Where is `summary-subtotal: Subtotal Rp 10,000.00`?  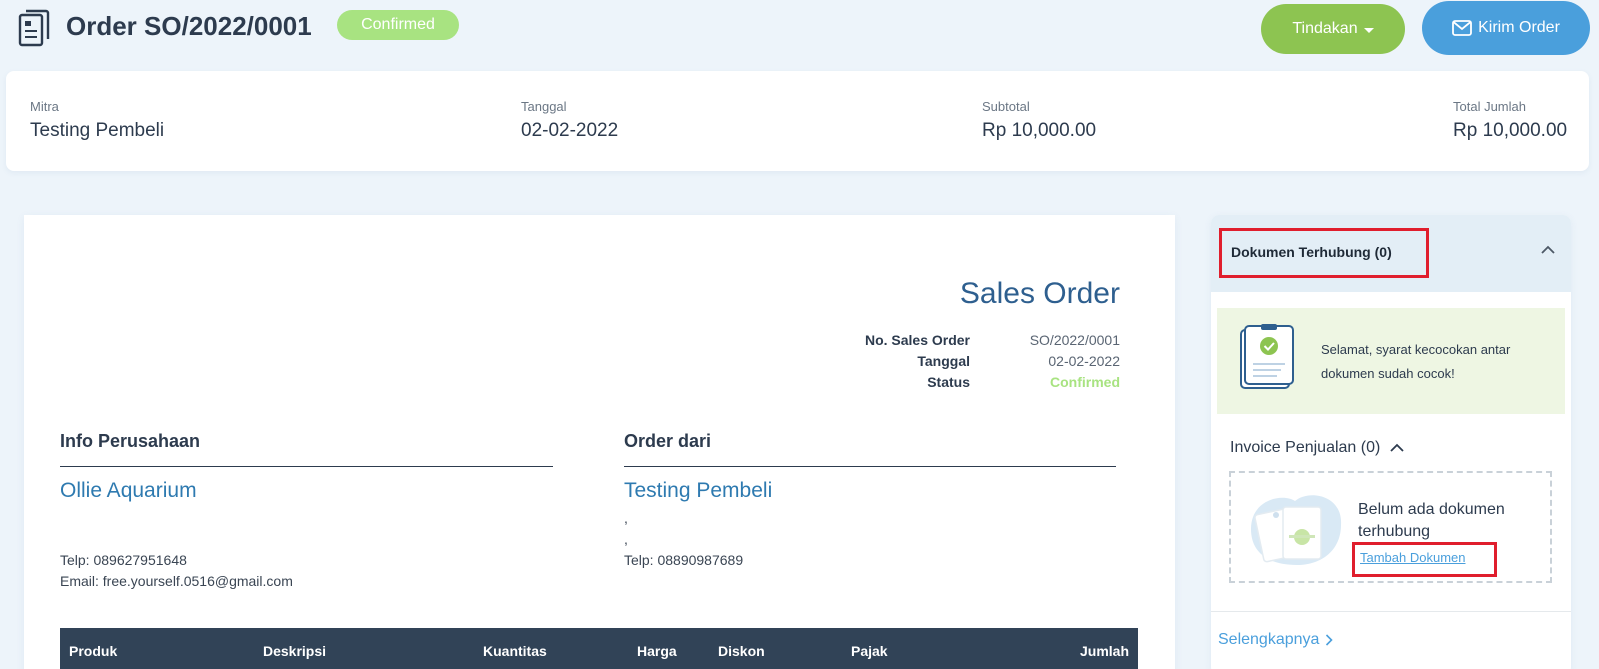 summary-subtotal: Subtotal Rp 10,000.00 is located at coordinates (1039, 120).